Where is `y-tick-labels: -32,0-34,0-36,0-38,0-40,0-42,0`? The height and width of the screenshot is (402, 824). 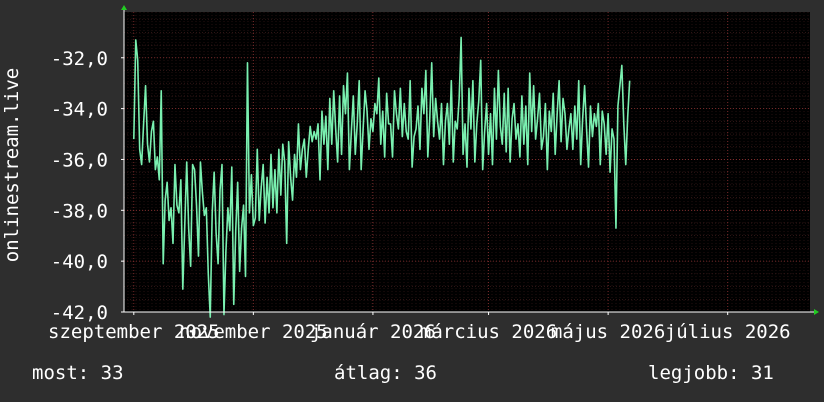
y-tick-labels: -32,0-34,0-36,0-38,0-40,0-42,0 is located at coordinates (79, 186).